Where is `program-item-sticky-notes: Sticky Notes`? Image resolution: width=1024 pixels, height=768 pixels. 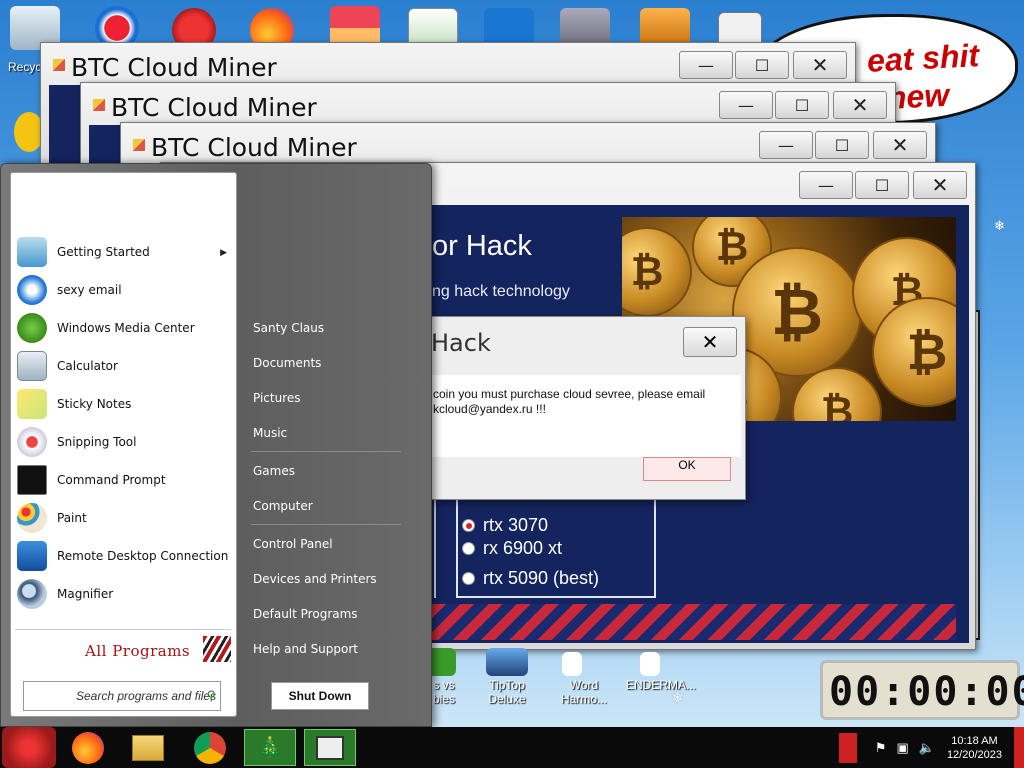 program-item-sticky-notes: Sticky Notes is located at coordinates (125, 404).